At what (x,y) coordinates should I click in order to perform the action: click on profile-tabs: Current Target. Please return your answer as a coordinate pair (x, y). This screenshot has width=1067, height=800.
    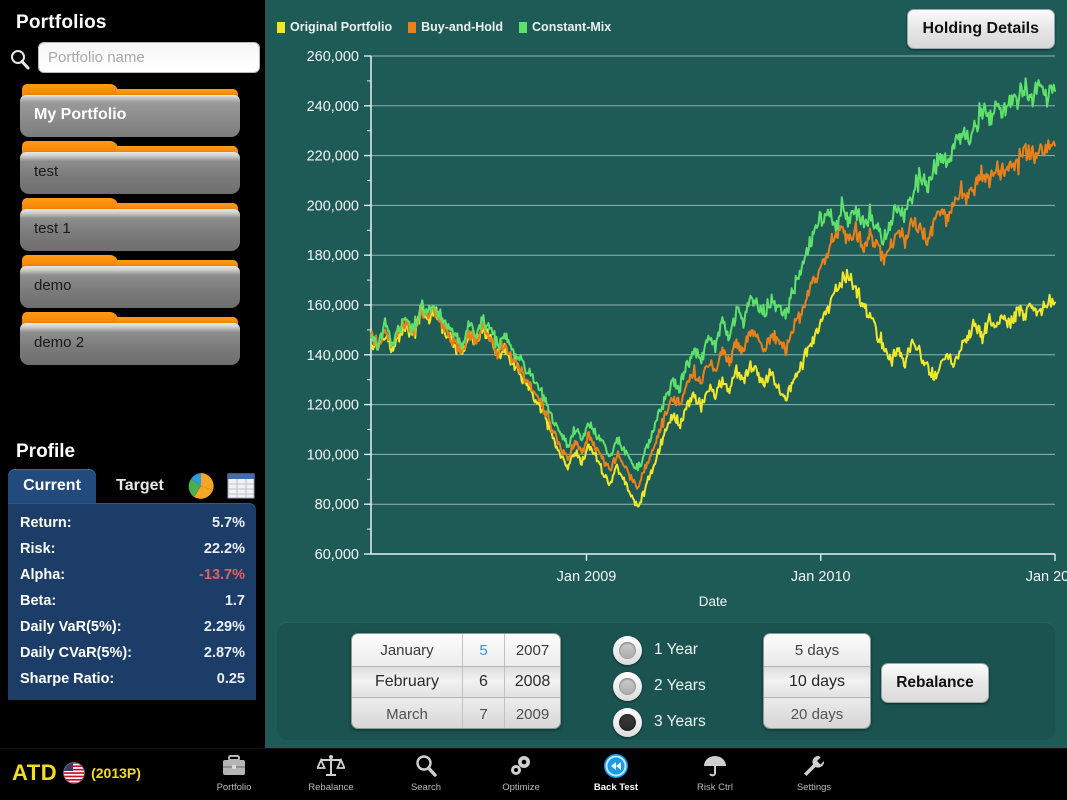
    Looking at the image, I should click on (136, 486).